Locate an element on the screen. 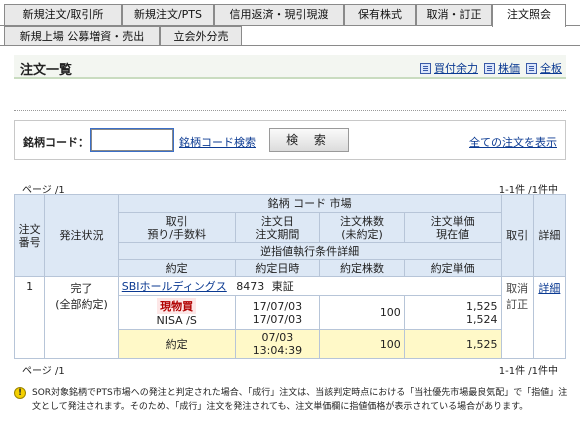 The image size is (580, 448). full-board-link: 全板 is located at coordinates (544, 68).